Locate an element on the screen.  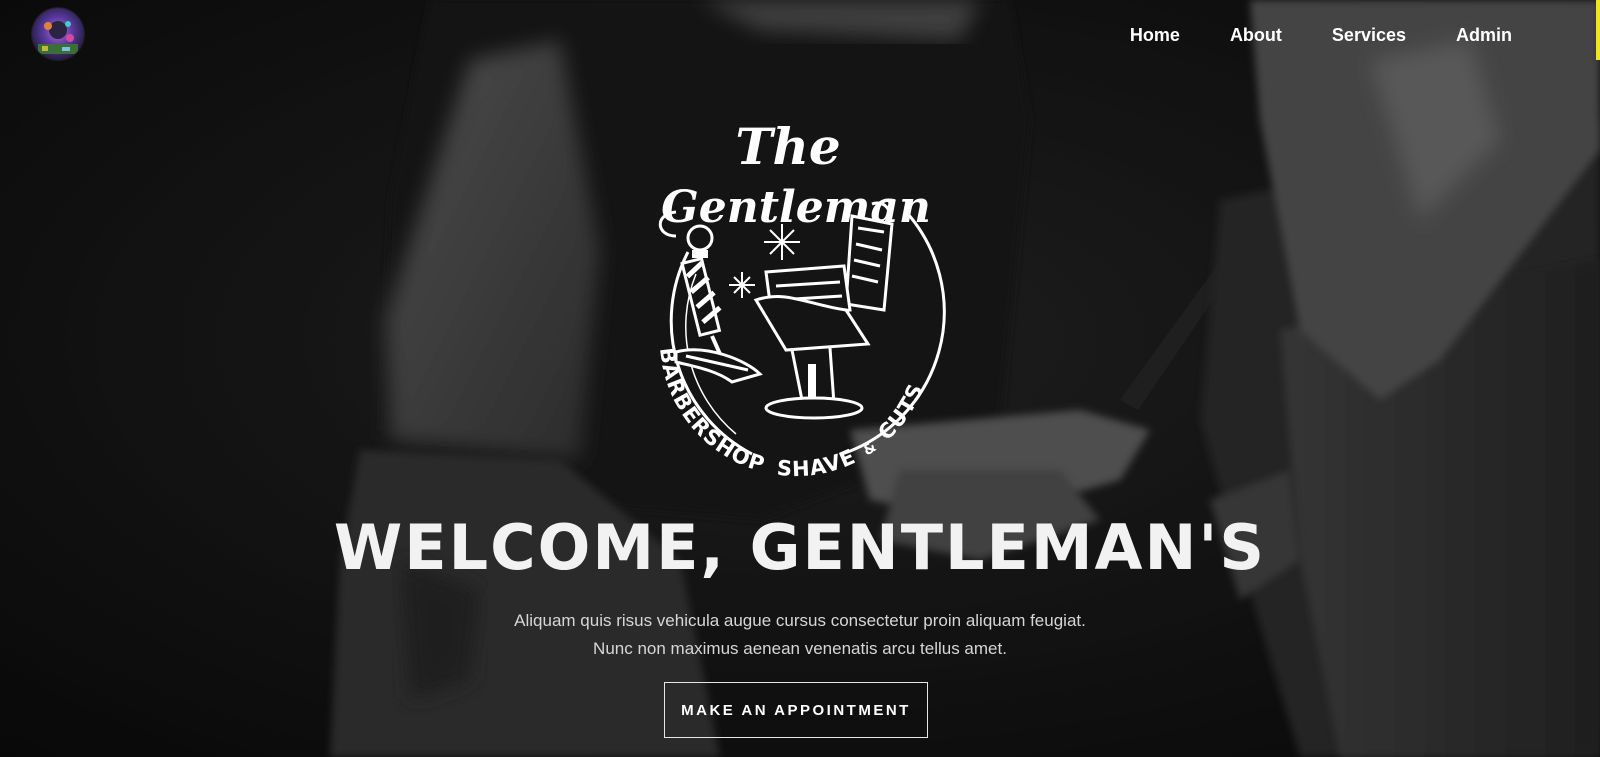
site-logo-avatar is located at coordinates (58, 34).